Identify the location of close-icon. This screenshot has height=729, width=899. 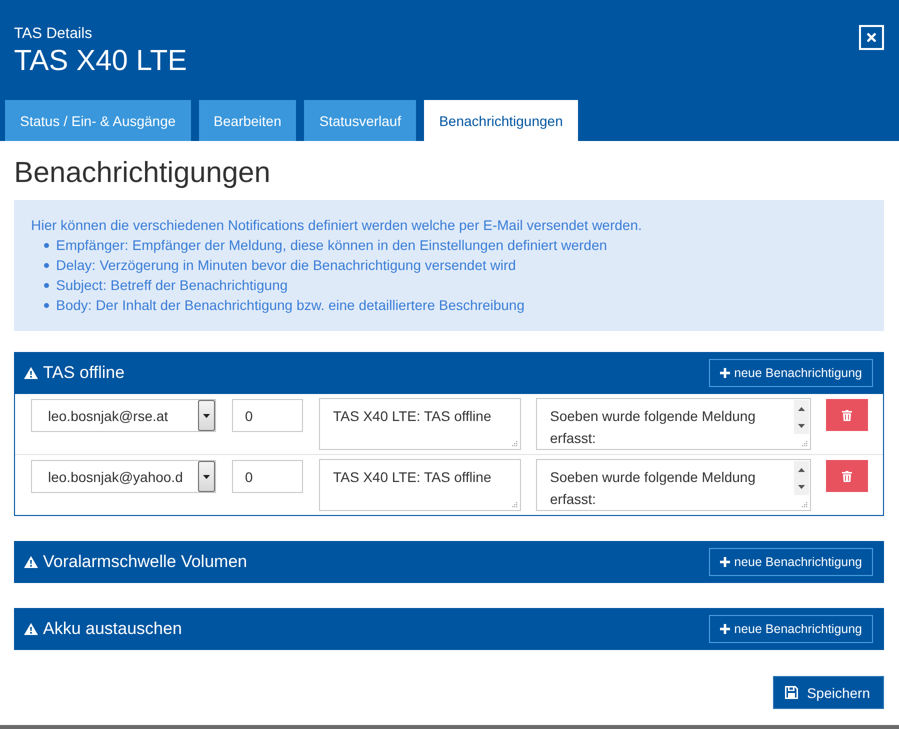
(871, 37).